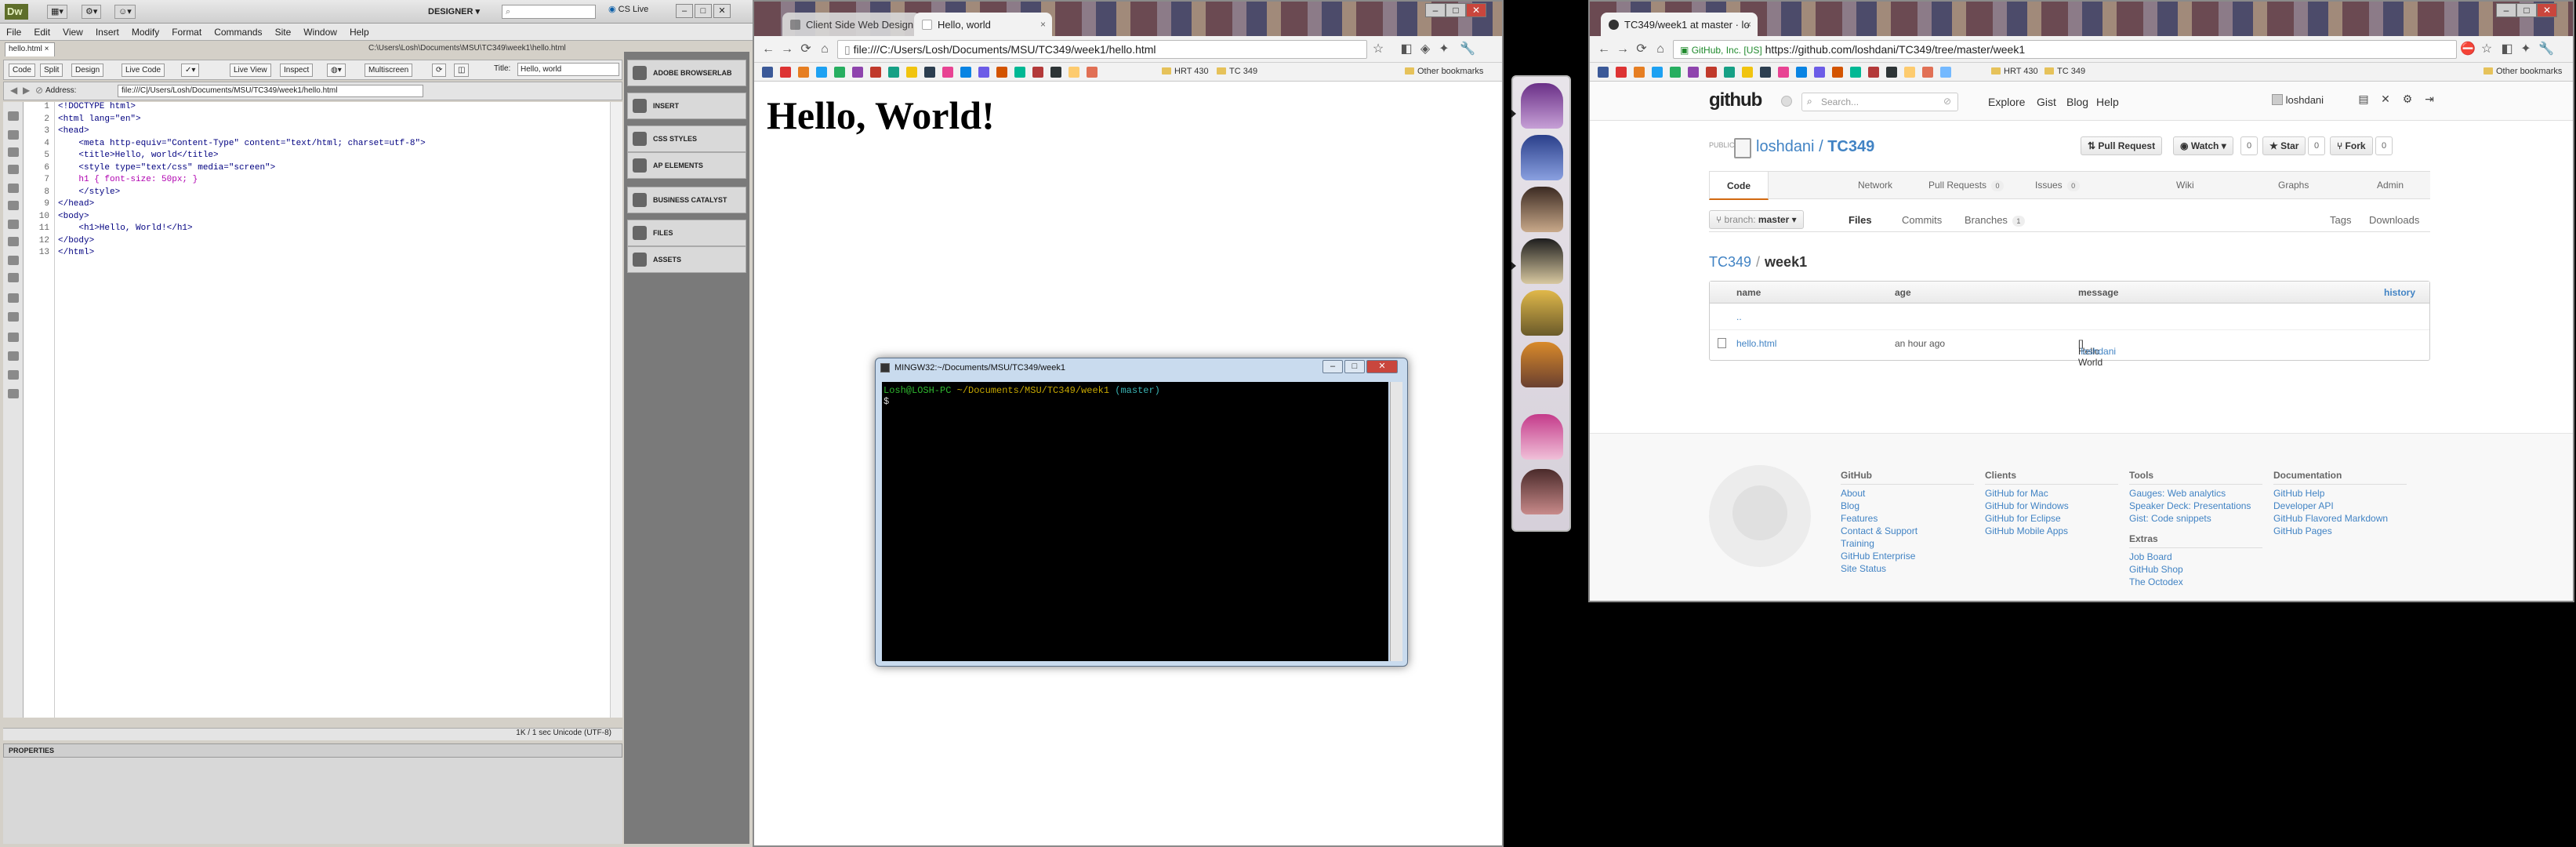  I want to click on github-search-input: ⌕ Search... ⊘, so click(1880, 102).